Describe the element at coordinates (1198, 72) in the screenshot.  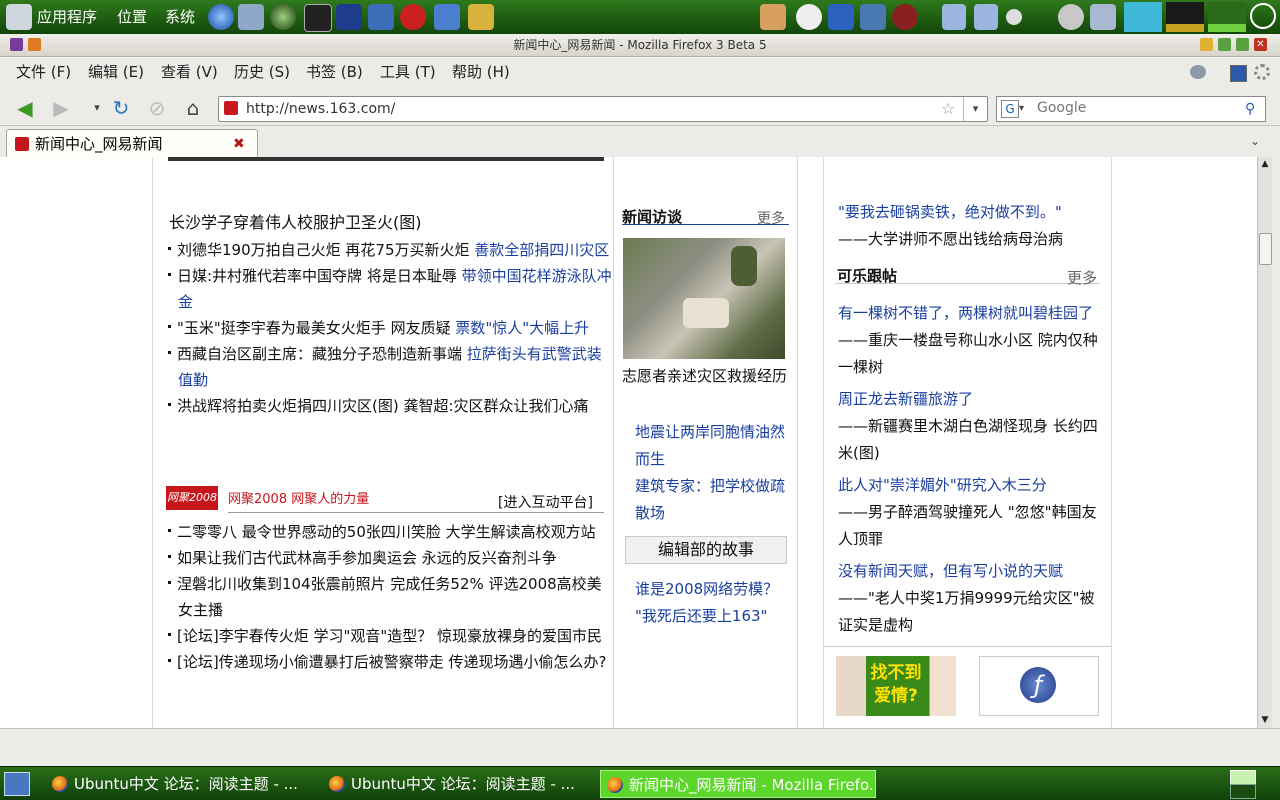
I see `extension-icon` at that location.